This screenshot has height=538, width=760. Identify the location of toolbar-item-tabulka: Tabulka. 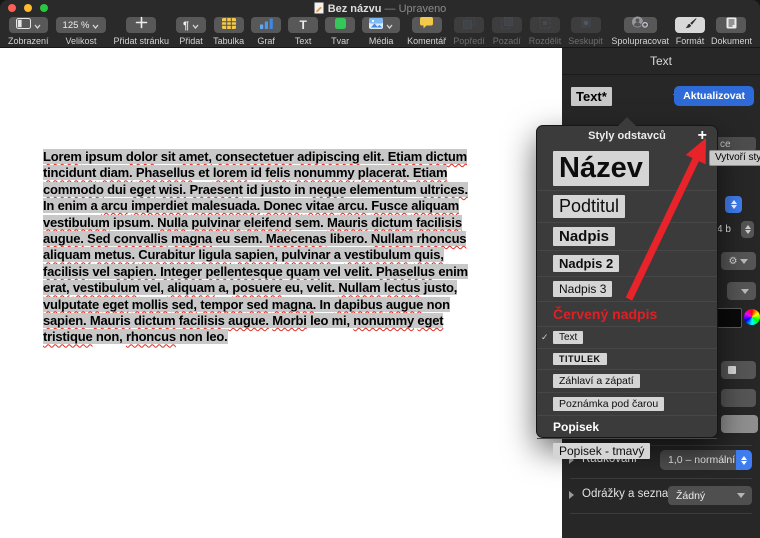
(228, 31).